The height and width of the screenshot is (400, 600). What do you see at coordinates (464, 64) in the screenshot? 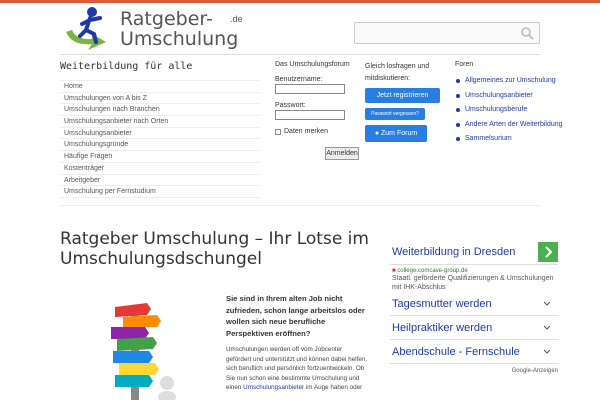
I see `foren-title: Foren` at bounding box center [464, 64].